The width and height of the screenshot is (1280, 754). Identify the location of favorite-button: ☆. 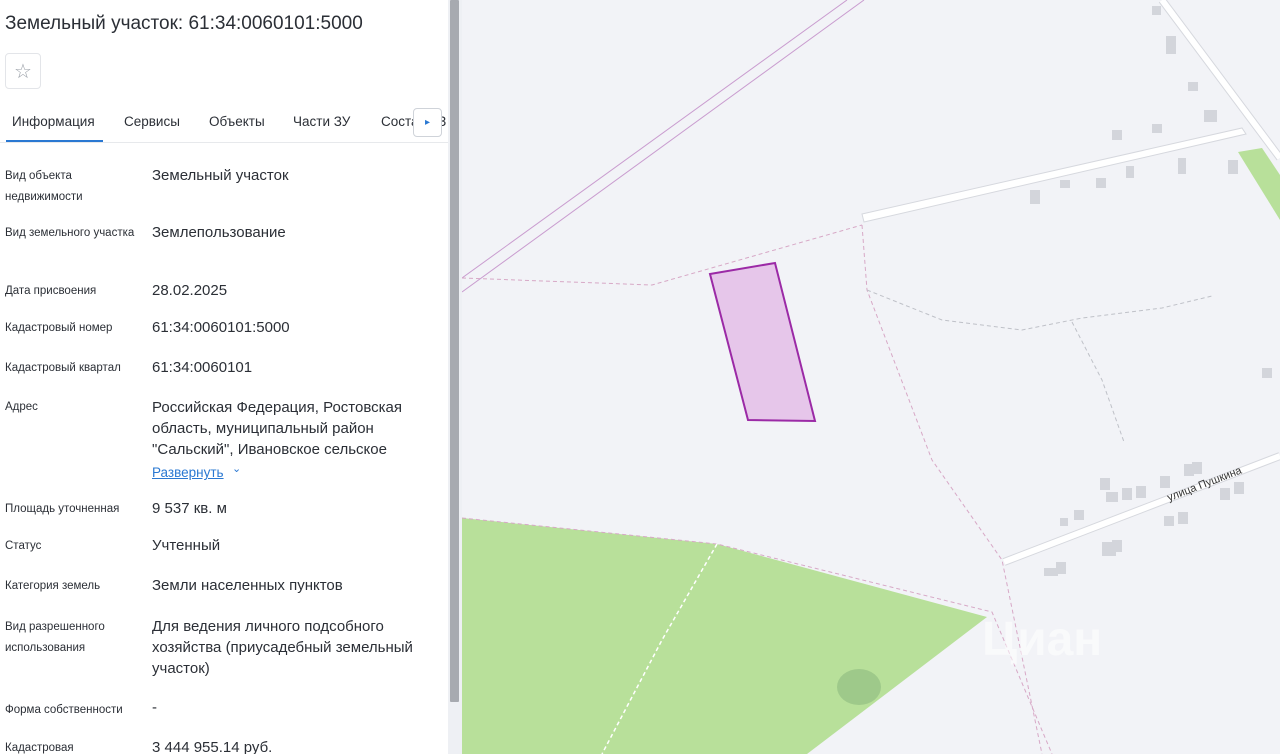
(23, 71).